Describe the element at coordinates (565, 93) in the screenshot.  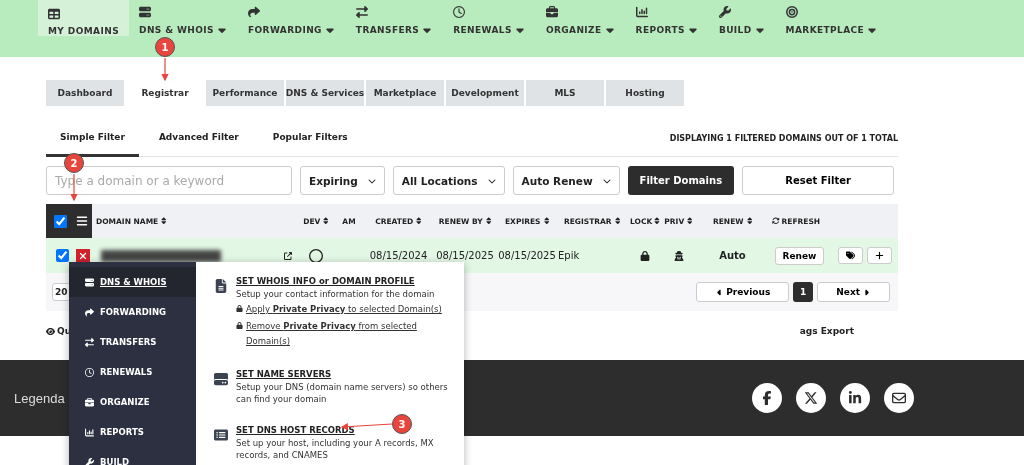
I see `tab: MLS` at that location.